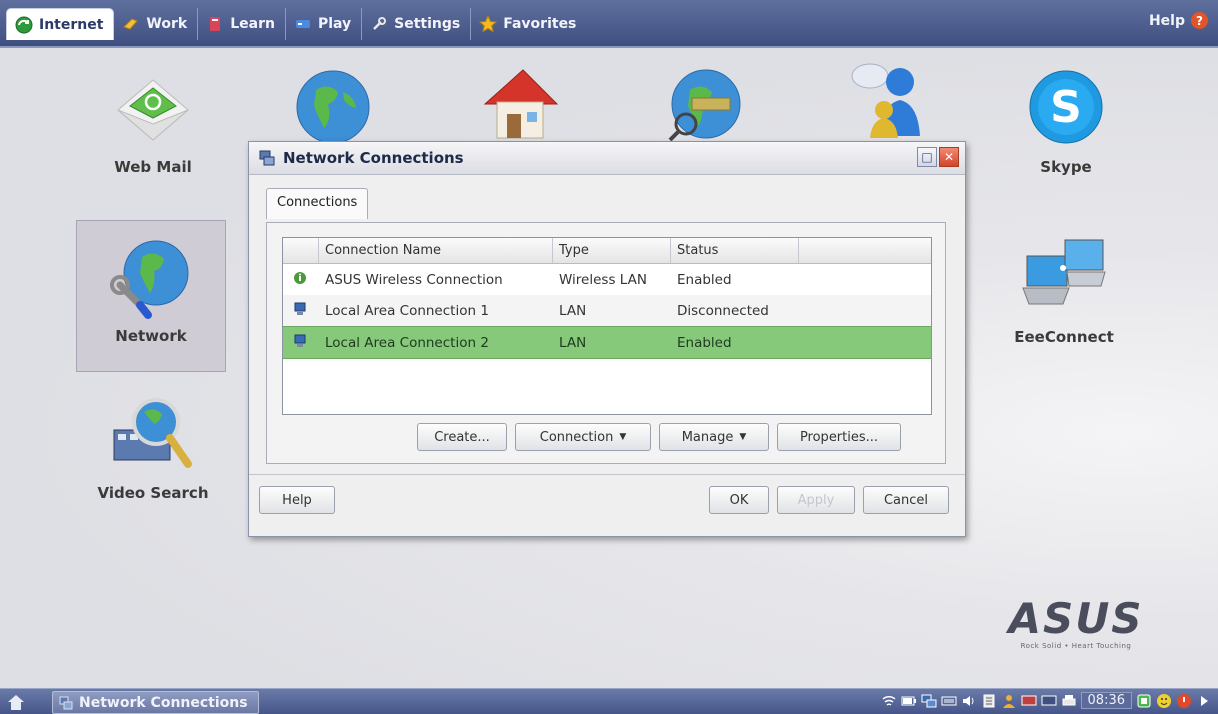  What do you see at coordinates (488, 24) in the screenshot?
I see `star-icon` at bounding box center [488, 24].